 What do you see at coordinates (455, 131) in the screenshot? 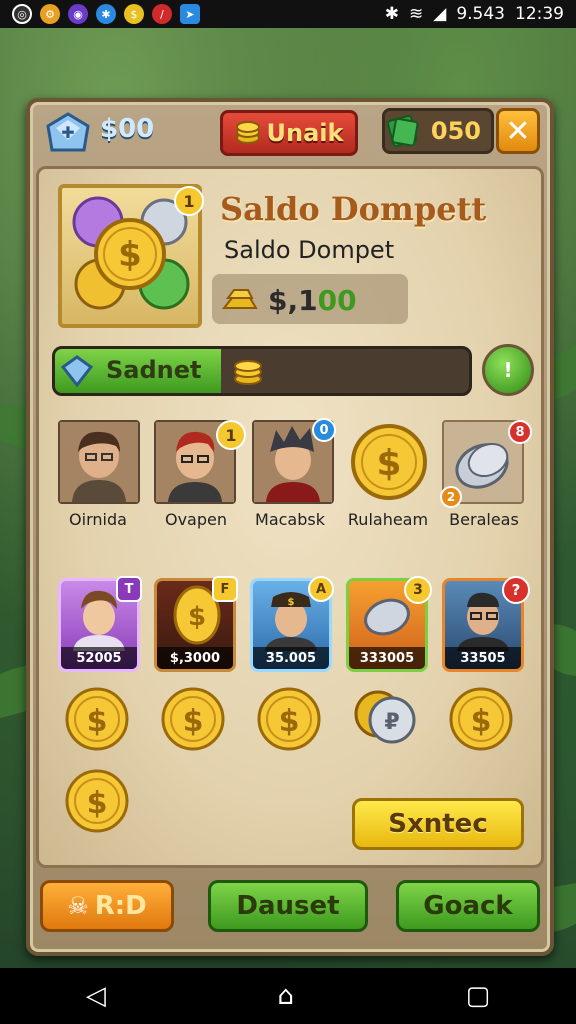
I see `cash-value: 050` at bounding box center [455, 131].